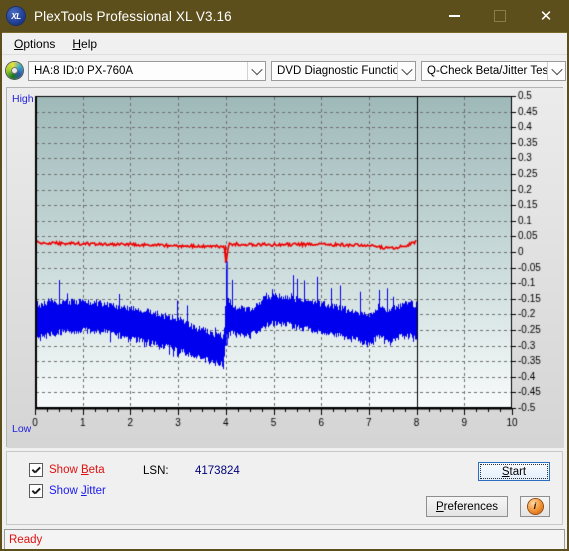 Image resolution: width=569 pixels, height=551 pixels. I want to click on axis-label-low: Low, so click(22, 429).